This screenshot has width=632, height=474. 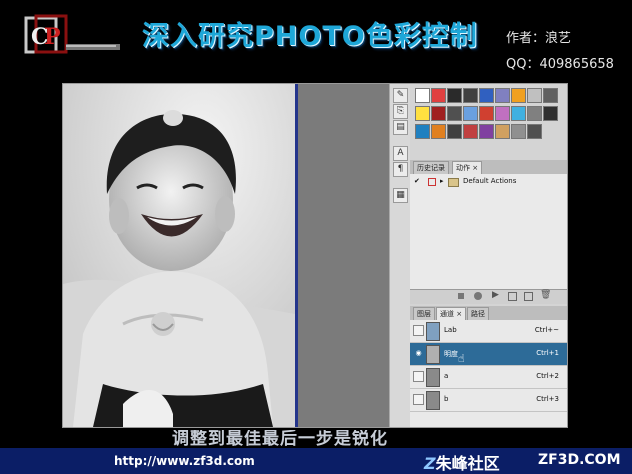 I want to click on trash-icon: 🗑, so click(x=545, y=295).